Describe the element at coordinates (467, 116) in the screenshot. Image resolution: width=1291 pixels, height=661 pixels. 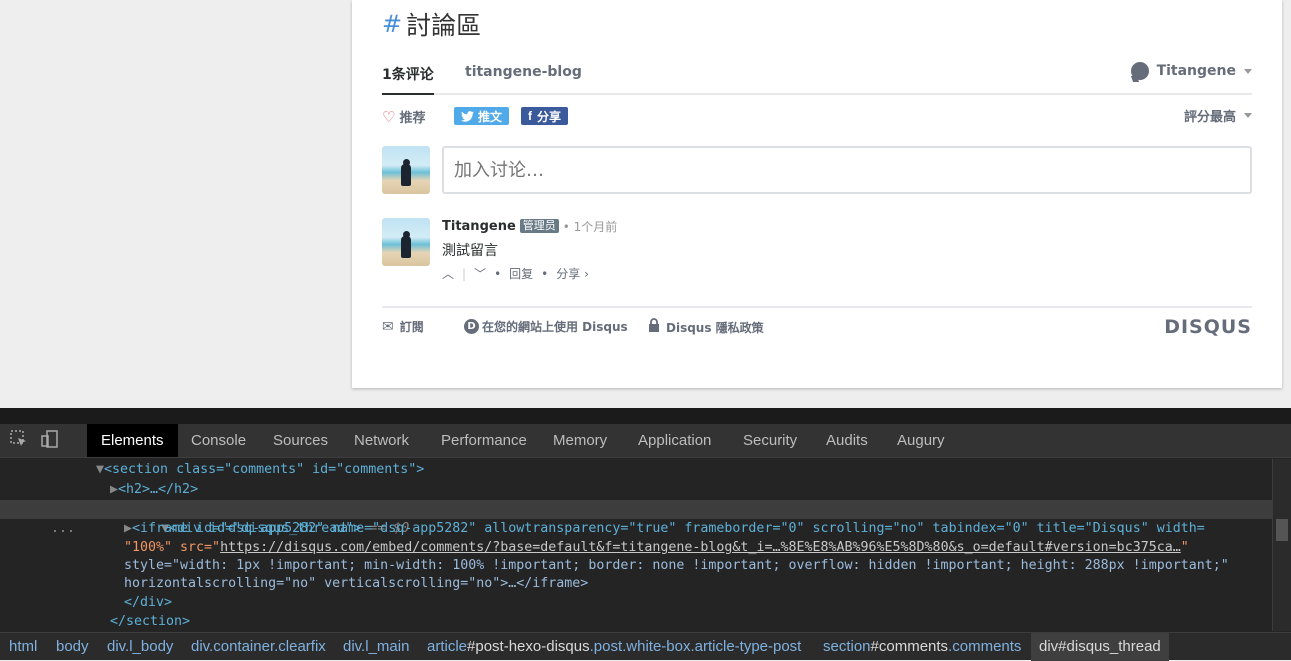
I see `twitter-icon` at that location.